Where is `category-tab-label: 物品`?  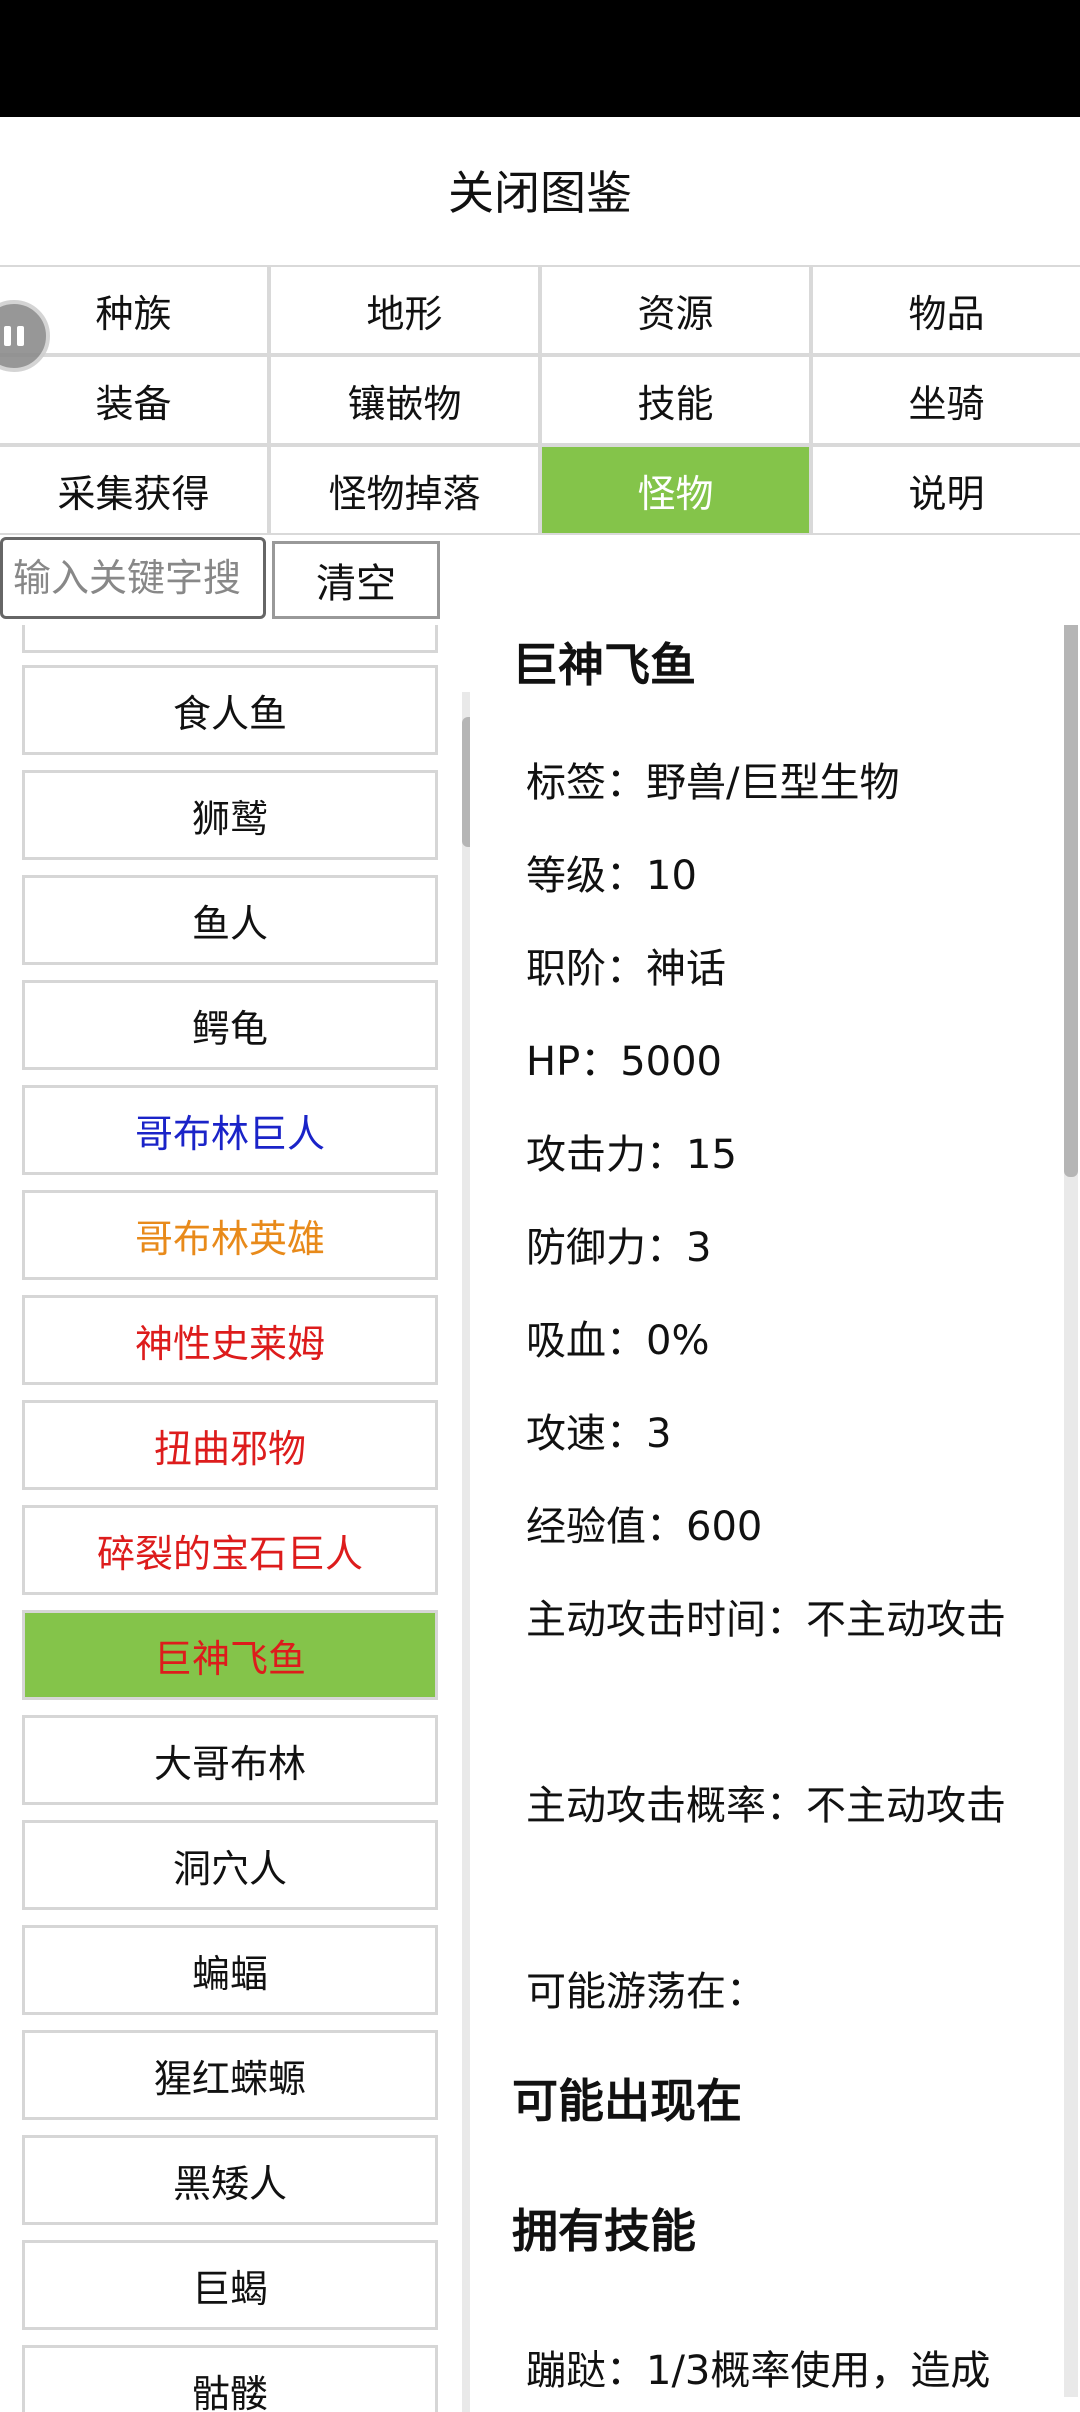 category-tab-label: 物品 is located at coordinates (946, 313).